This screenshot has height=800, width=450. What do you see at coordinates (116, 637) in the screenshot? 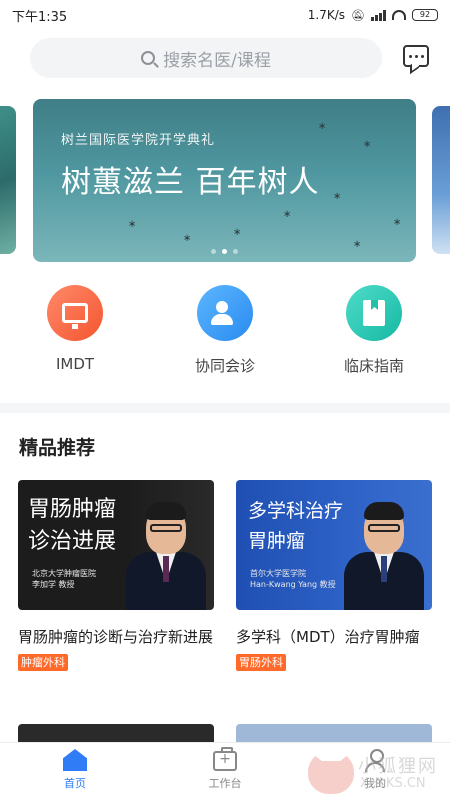
I see `course-title: 胃肠肿瘤的诊断与治疗新进展` at bounding box center [116, 637].